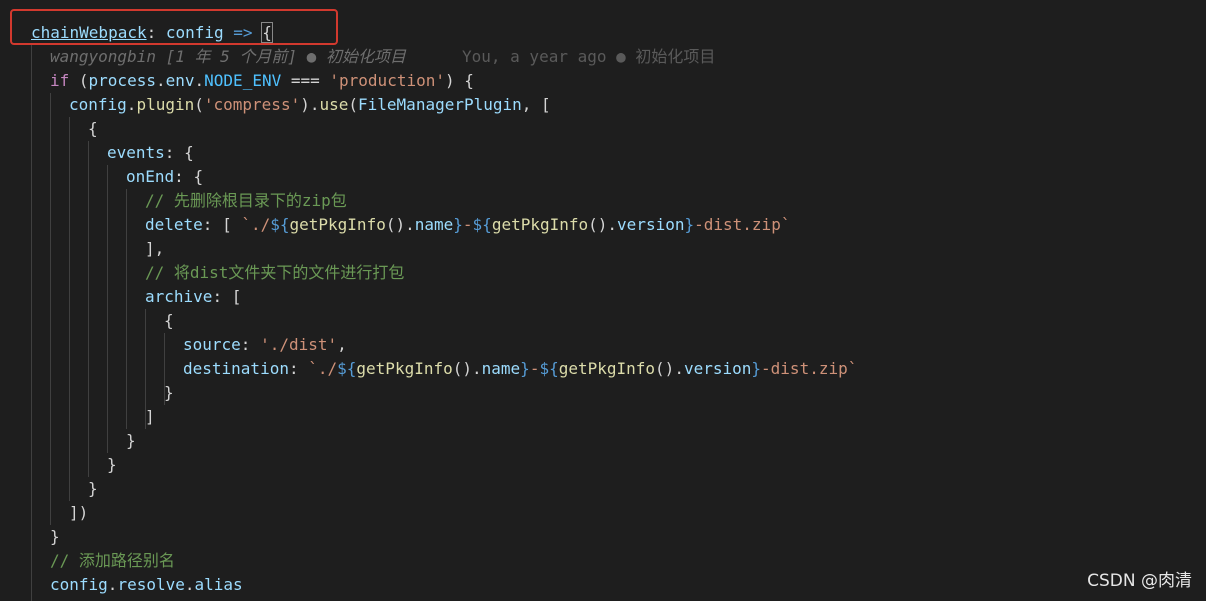 The width and height of the screenshot is (1206, 601). I want to click on code-line-6: events: {, so click(150, 153).